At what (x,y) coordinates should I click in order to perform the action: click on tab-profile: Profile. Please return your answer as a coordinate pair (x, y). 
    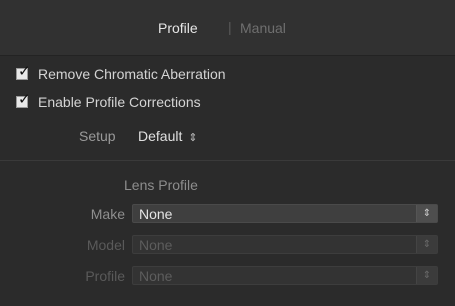
    Looking at the image, I should click on (178, 28).